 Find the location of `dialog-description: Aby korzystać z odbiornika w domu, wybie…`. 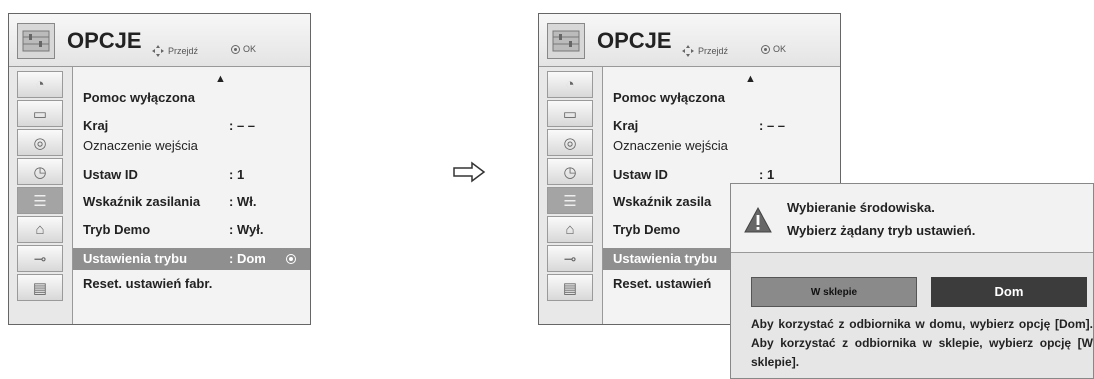

dialog-description: Aby korzystać z odbiornika w domu, wybie… is located at coordinates (922, 343).